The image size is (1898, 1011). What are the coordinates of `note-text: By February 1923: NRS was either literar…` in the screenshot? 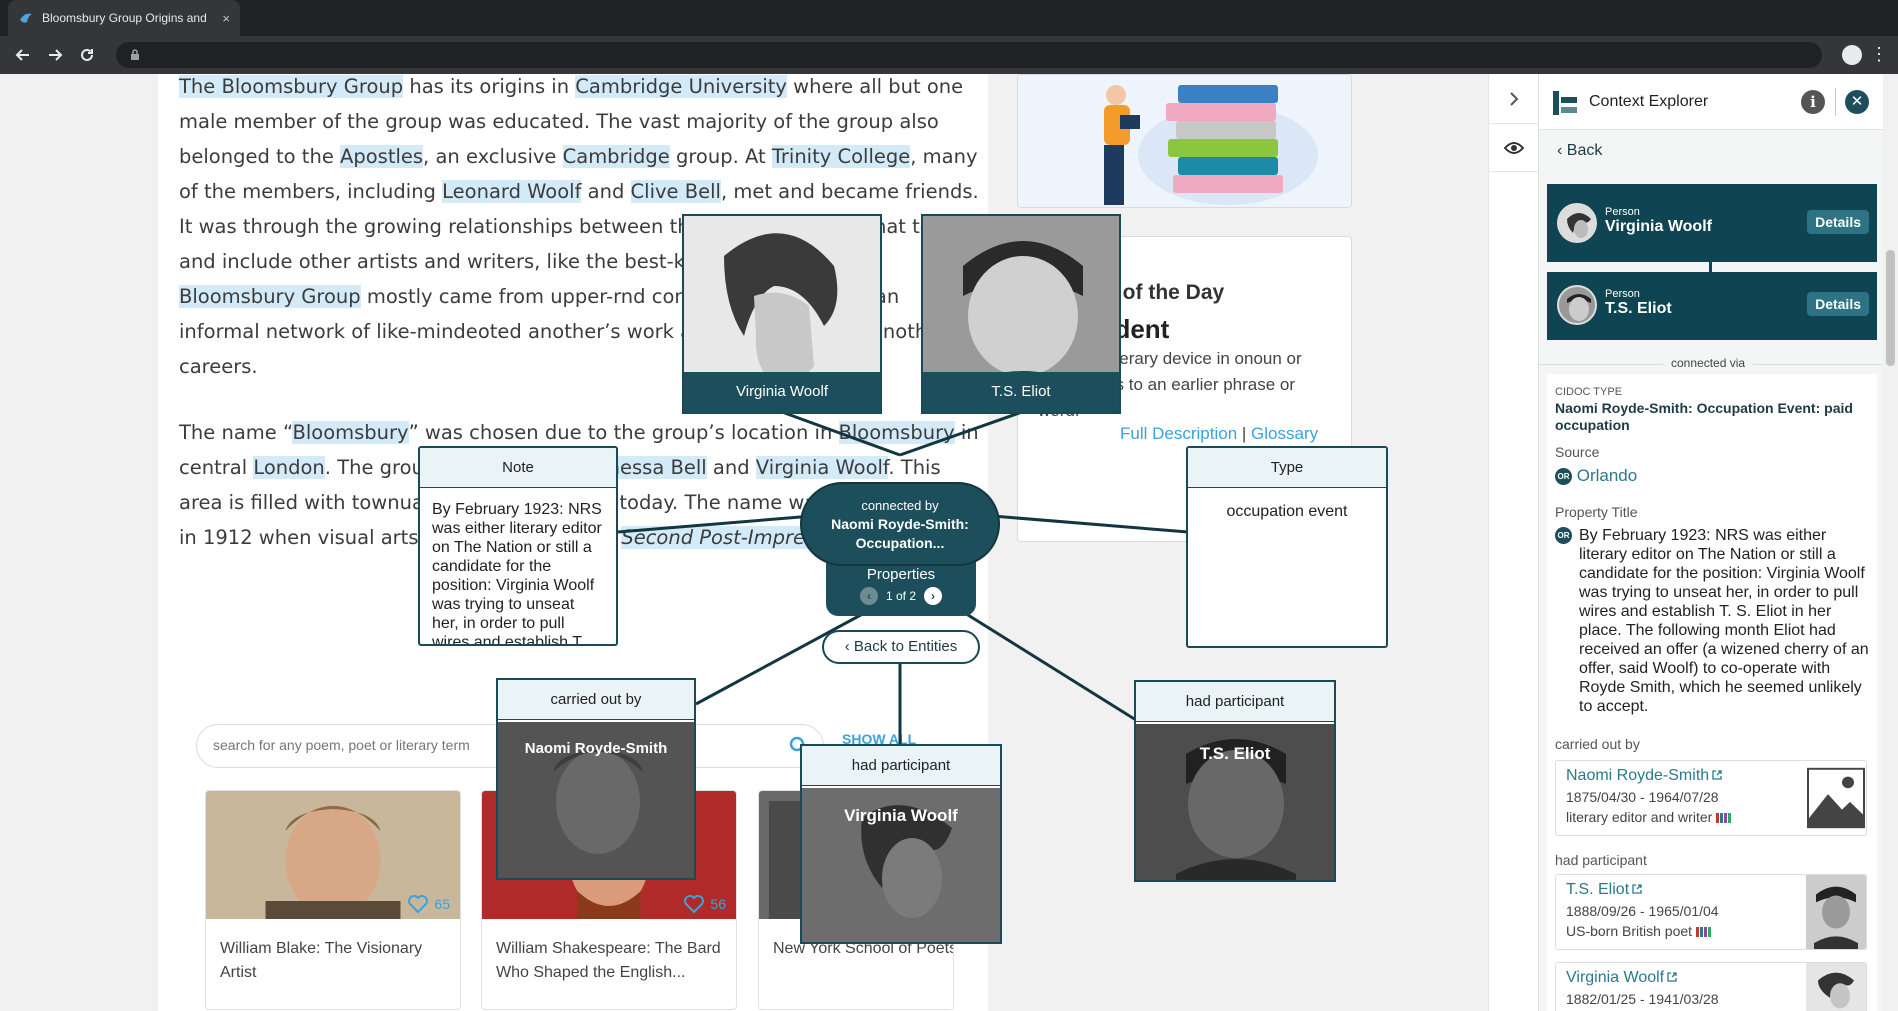 It's located at (517, 573).